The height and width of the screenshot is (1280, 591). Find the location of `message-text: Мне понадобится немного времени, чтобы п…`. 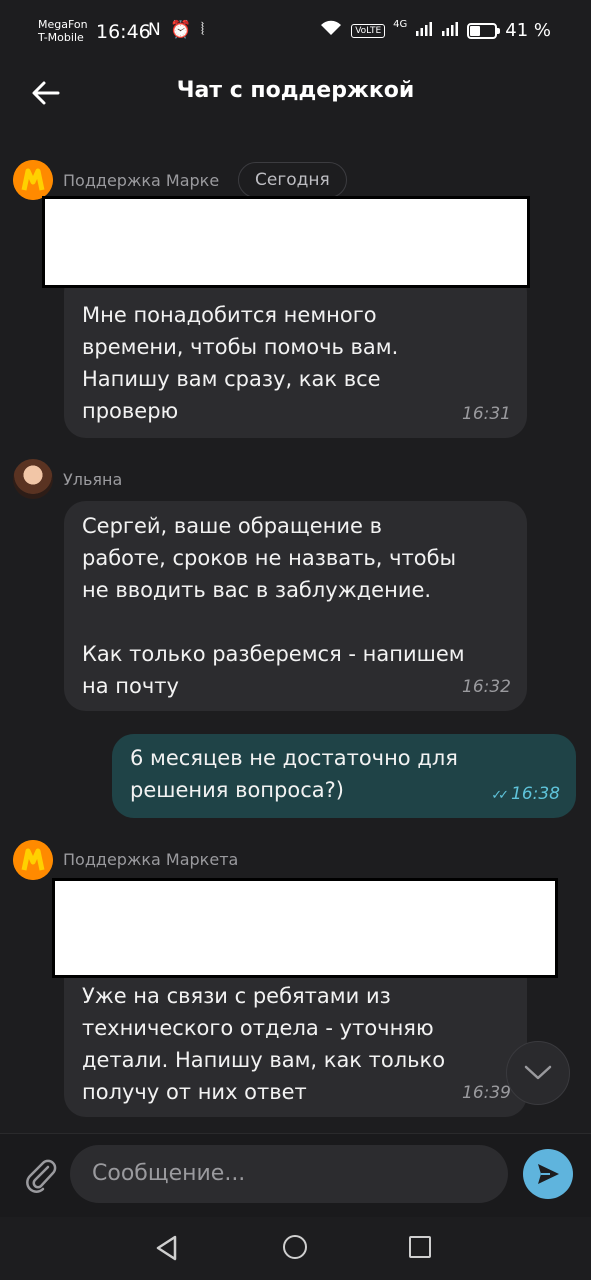

message-text: Мне понадобится немного времени, чтобы п… is located at coordinates (240, 363).